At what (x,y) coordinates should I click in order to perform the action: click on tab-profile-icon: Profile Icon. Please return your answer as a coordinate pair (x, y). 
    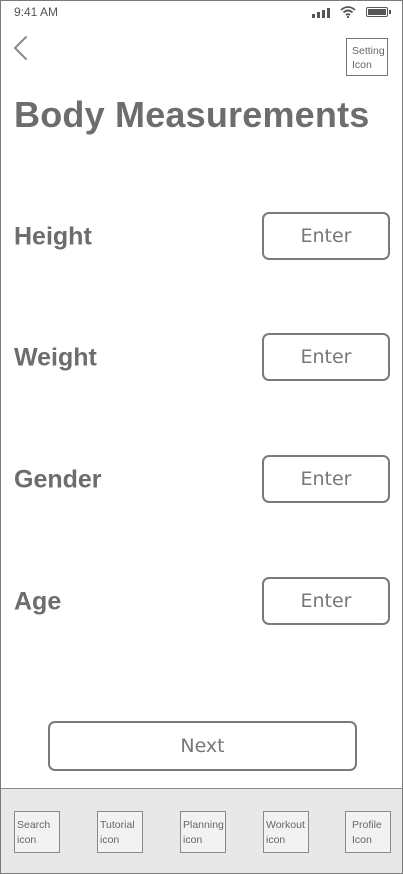
    Looking at the image, I should click on (368, 832).